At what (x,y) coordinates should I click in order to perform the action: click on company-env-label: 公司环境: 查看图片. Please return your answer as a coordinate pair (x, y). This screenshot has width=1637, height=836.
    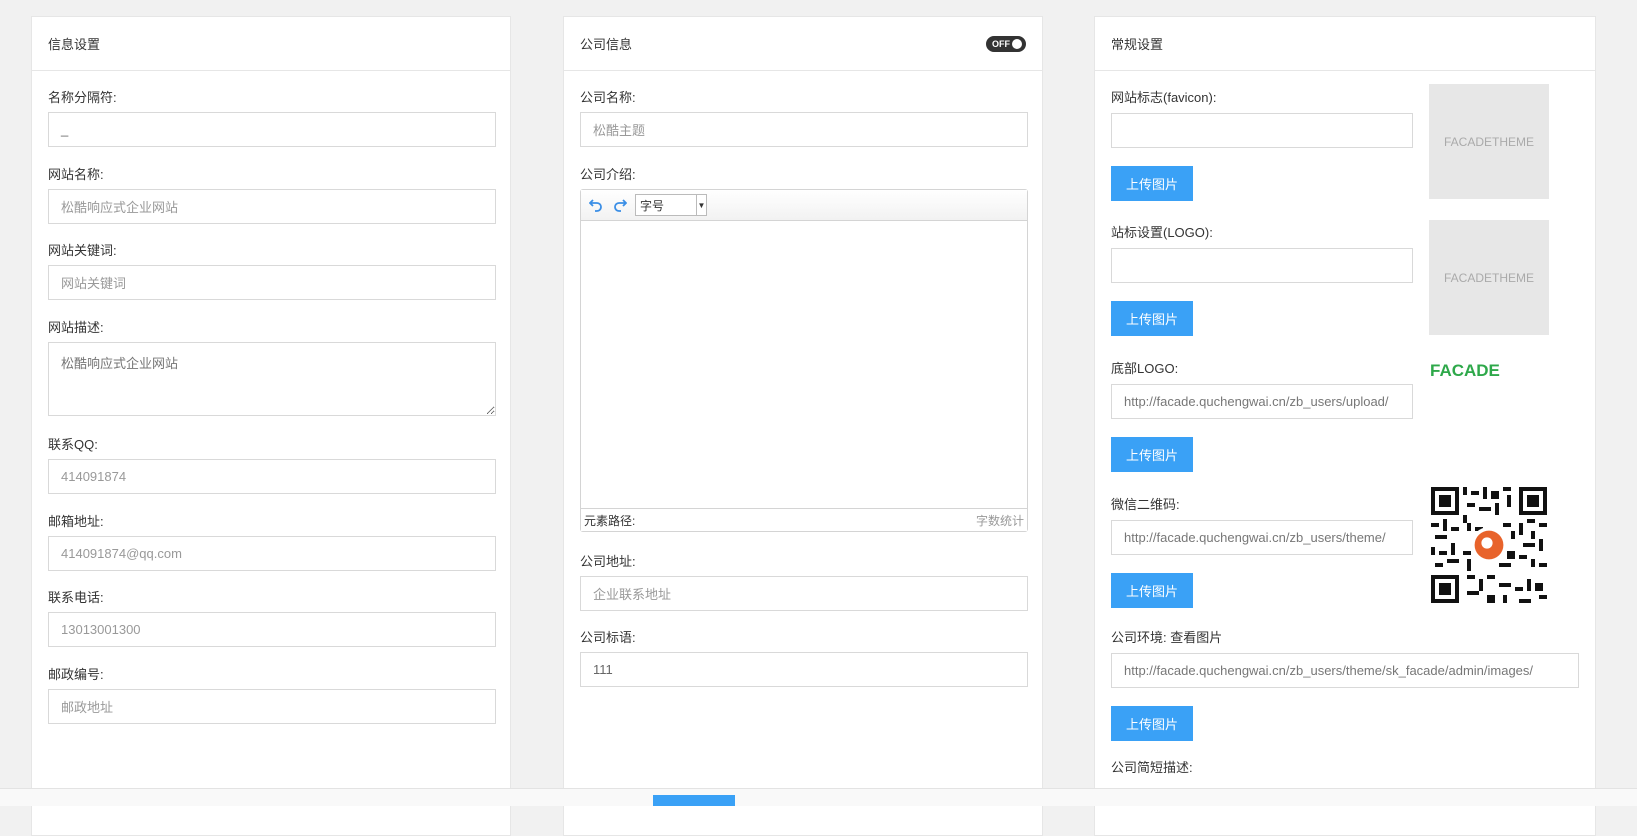
    Looking at the image, I should click on (1167, 637).